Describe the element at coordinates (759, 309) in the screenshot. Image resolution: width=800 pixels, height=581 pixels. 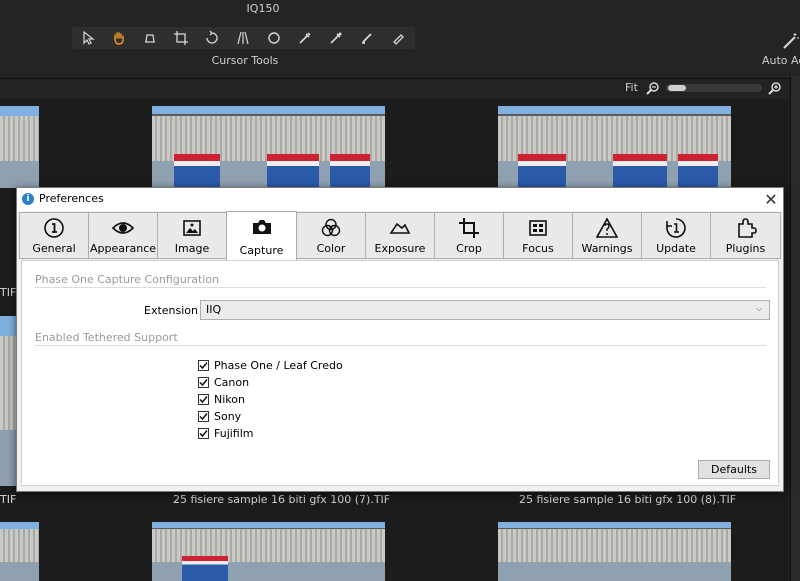
I see `chevron-down-icon: ⌵` at that location.